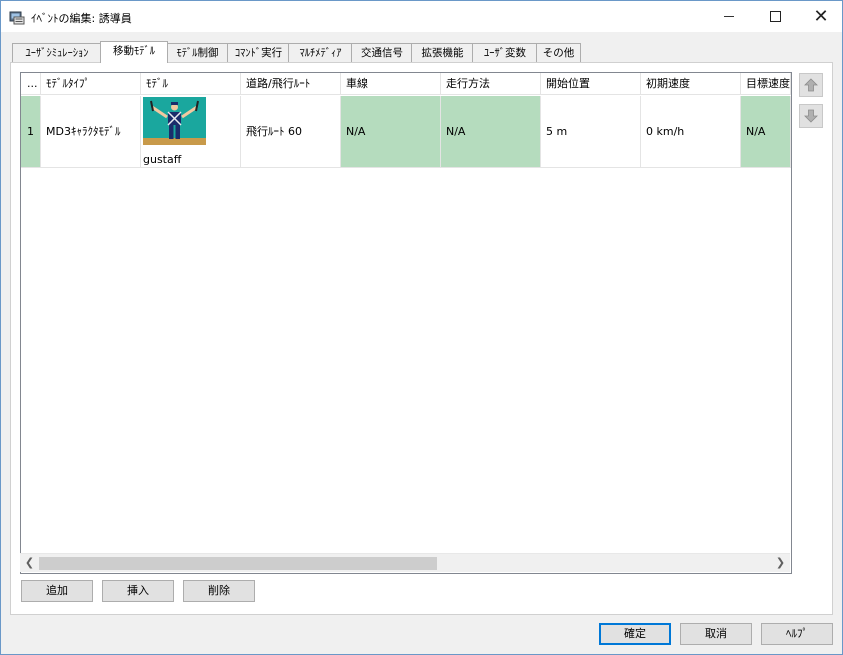  I want to click on tab-other: その他, so click(558, 52).